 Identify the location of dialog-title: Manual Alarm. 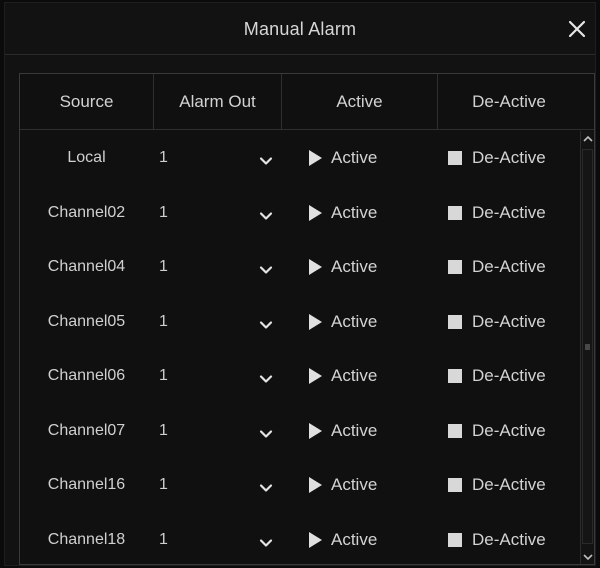
(300, 29).